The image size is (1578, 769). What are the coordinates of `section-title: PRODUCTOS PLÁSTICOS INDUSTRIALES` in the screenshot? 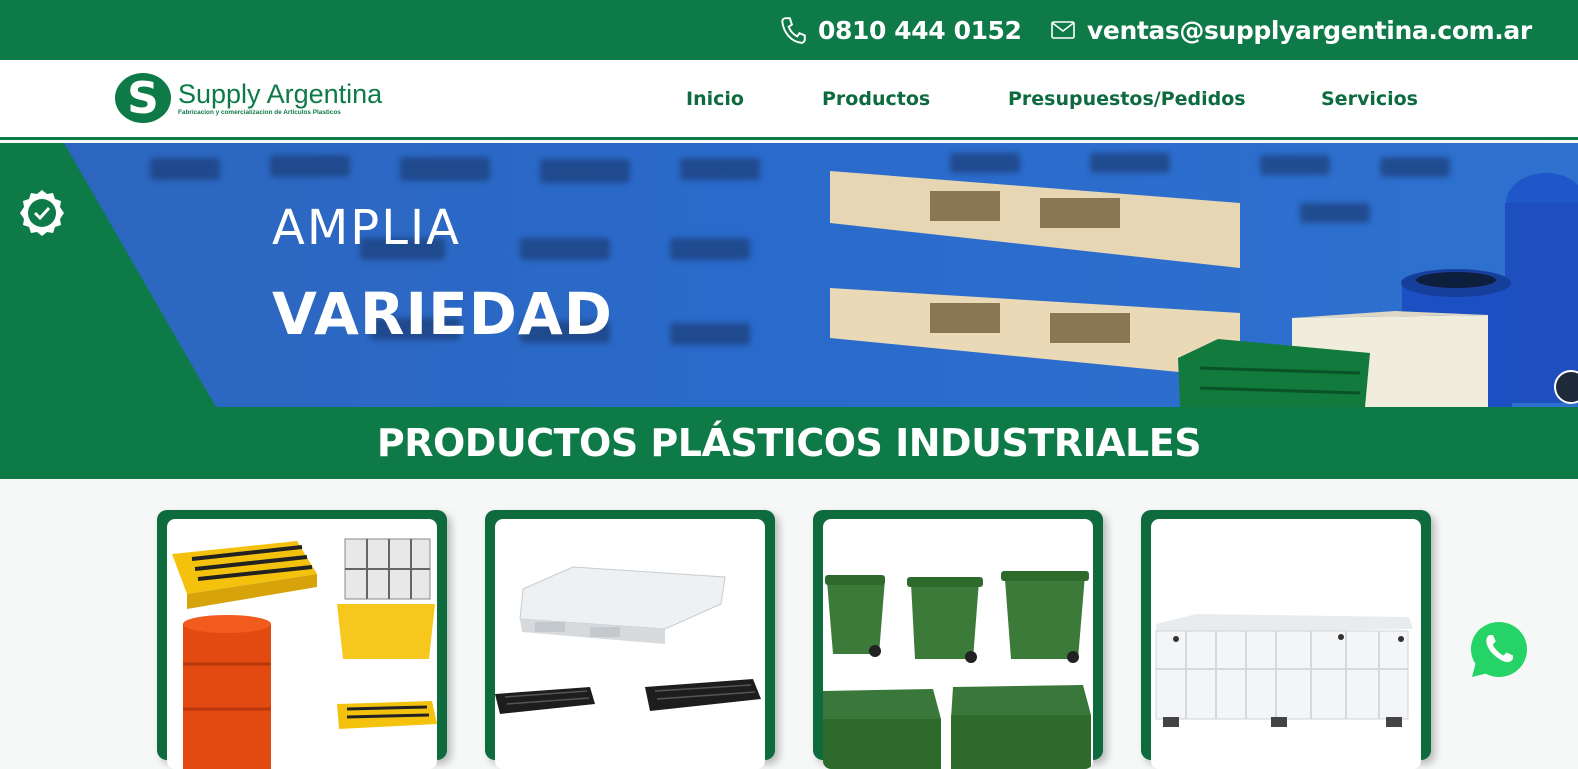 It's located at (789, 443).